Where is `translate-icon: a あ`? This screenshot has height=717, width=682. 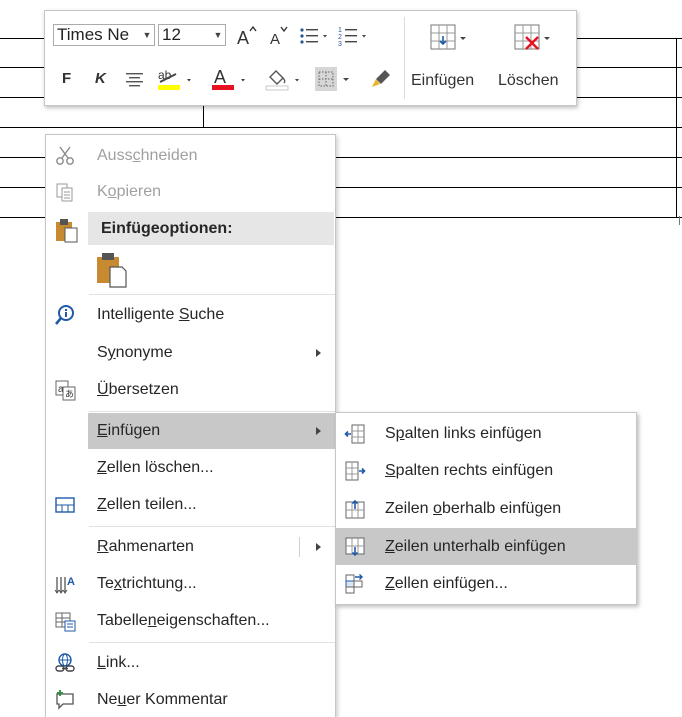 translate-icon: a あ is located at coordinates (65, 390).